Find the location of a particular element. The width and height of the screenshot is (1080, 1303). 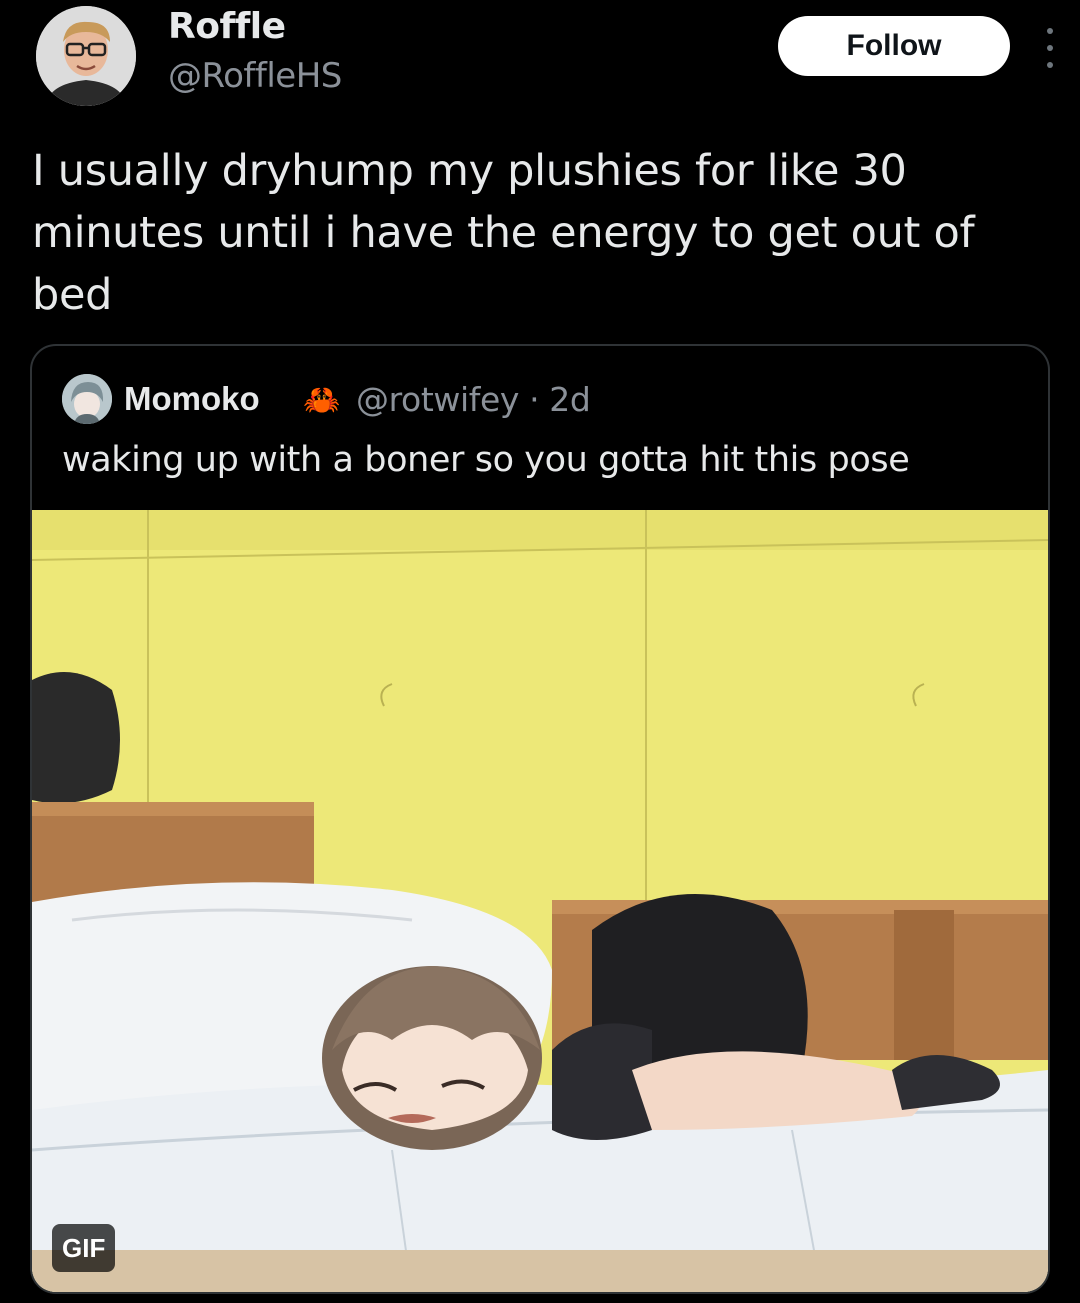

quoted-author-name: Momoko is located at coordinates (192, 399).